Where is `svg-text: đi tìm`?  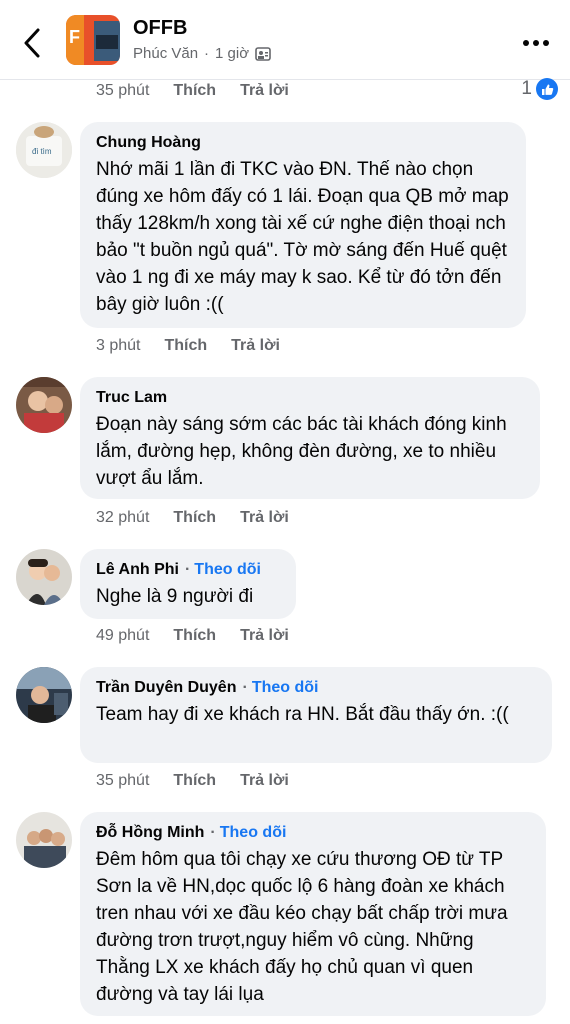 svg-text: đi tìm is located at coordinates (42, 151).